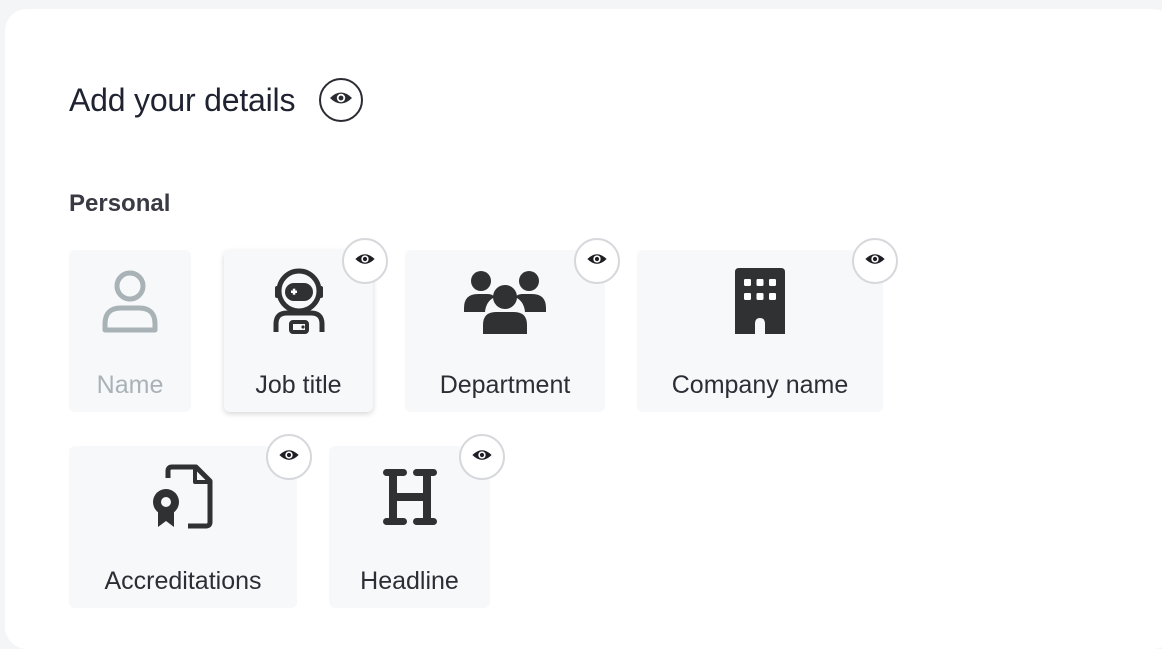  Describe the element at coordinates (409, 581) in the screenshot. I see `tile-label: Headline` at that location.